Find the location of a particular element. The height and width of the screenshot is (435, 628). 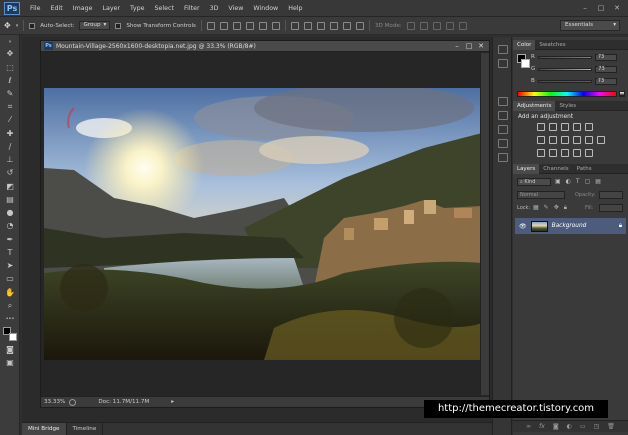

quick-mask-icon: ◙ is located at coordinates (10, 349).